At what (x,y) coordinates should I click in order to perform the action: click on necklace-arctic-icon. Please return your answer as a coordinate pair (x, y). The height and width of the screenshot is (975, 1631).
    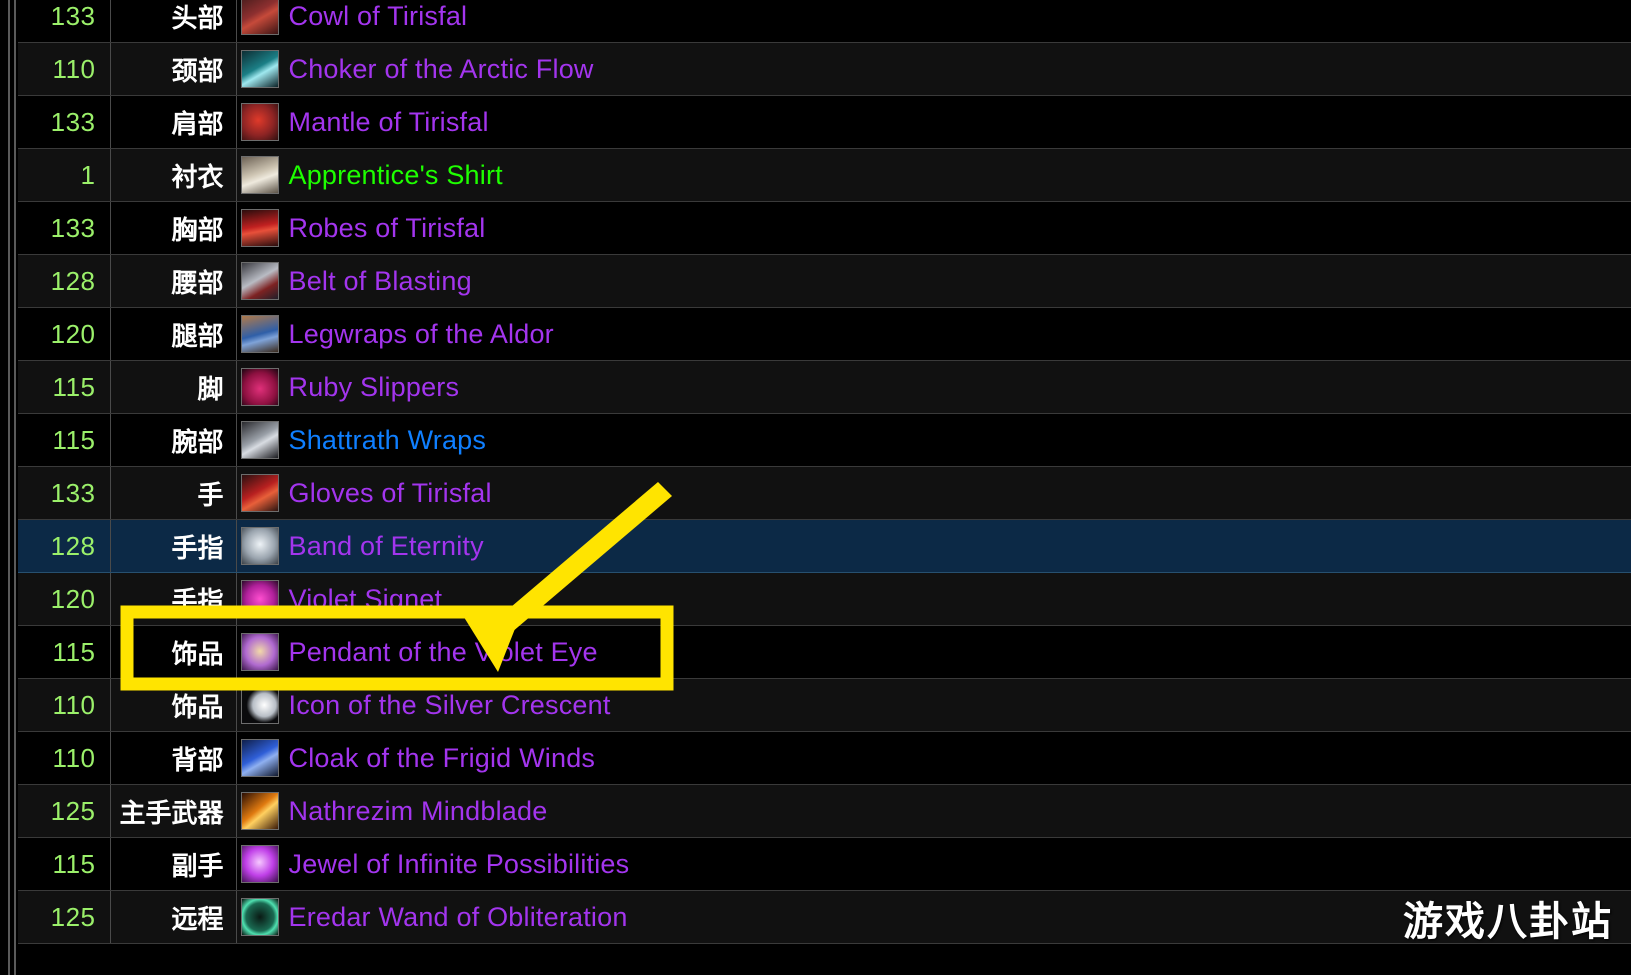
    Looking at the image, I should click on (259, 69).